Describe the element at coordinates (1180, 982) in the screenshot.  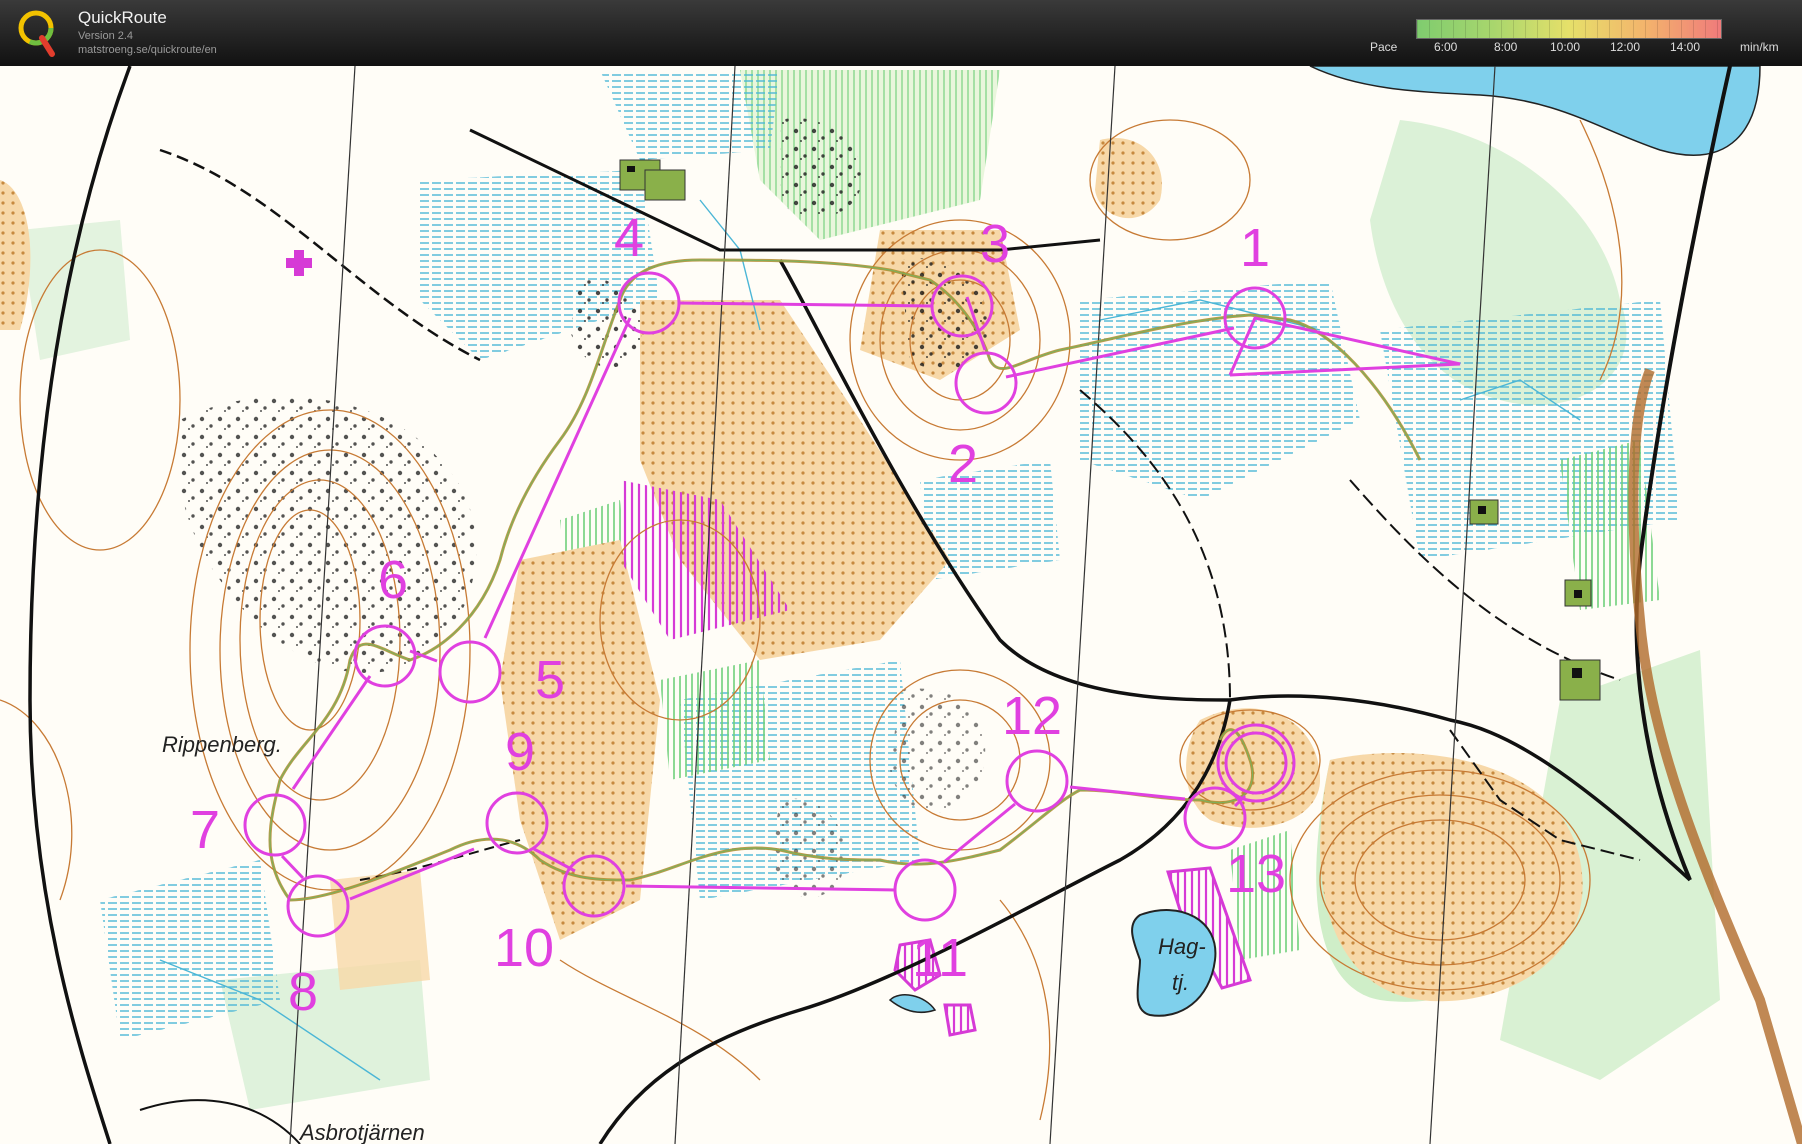
I see `place-name-hagtjarn-2: tj.` at that location.